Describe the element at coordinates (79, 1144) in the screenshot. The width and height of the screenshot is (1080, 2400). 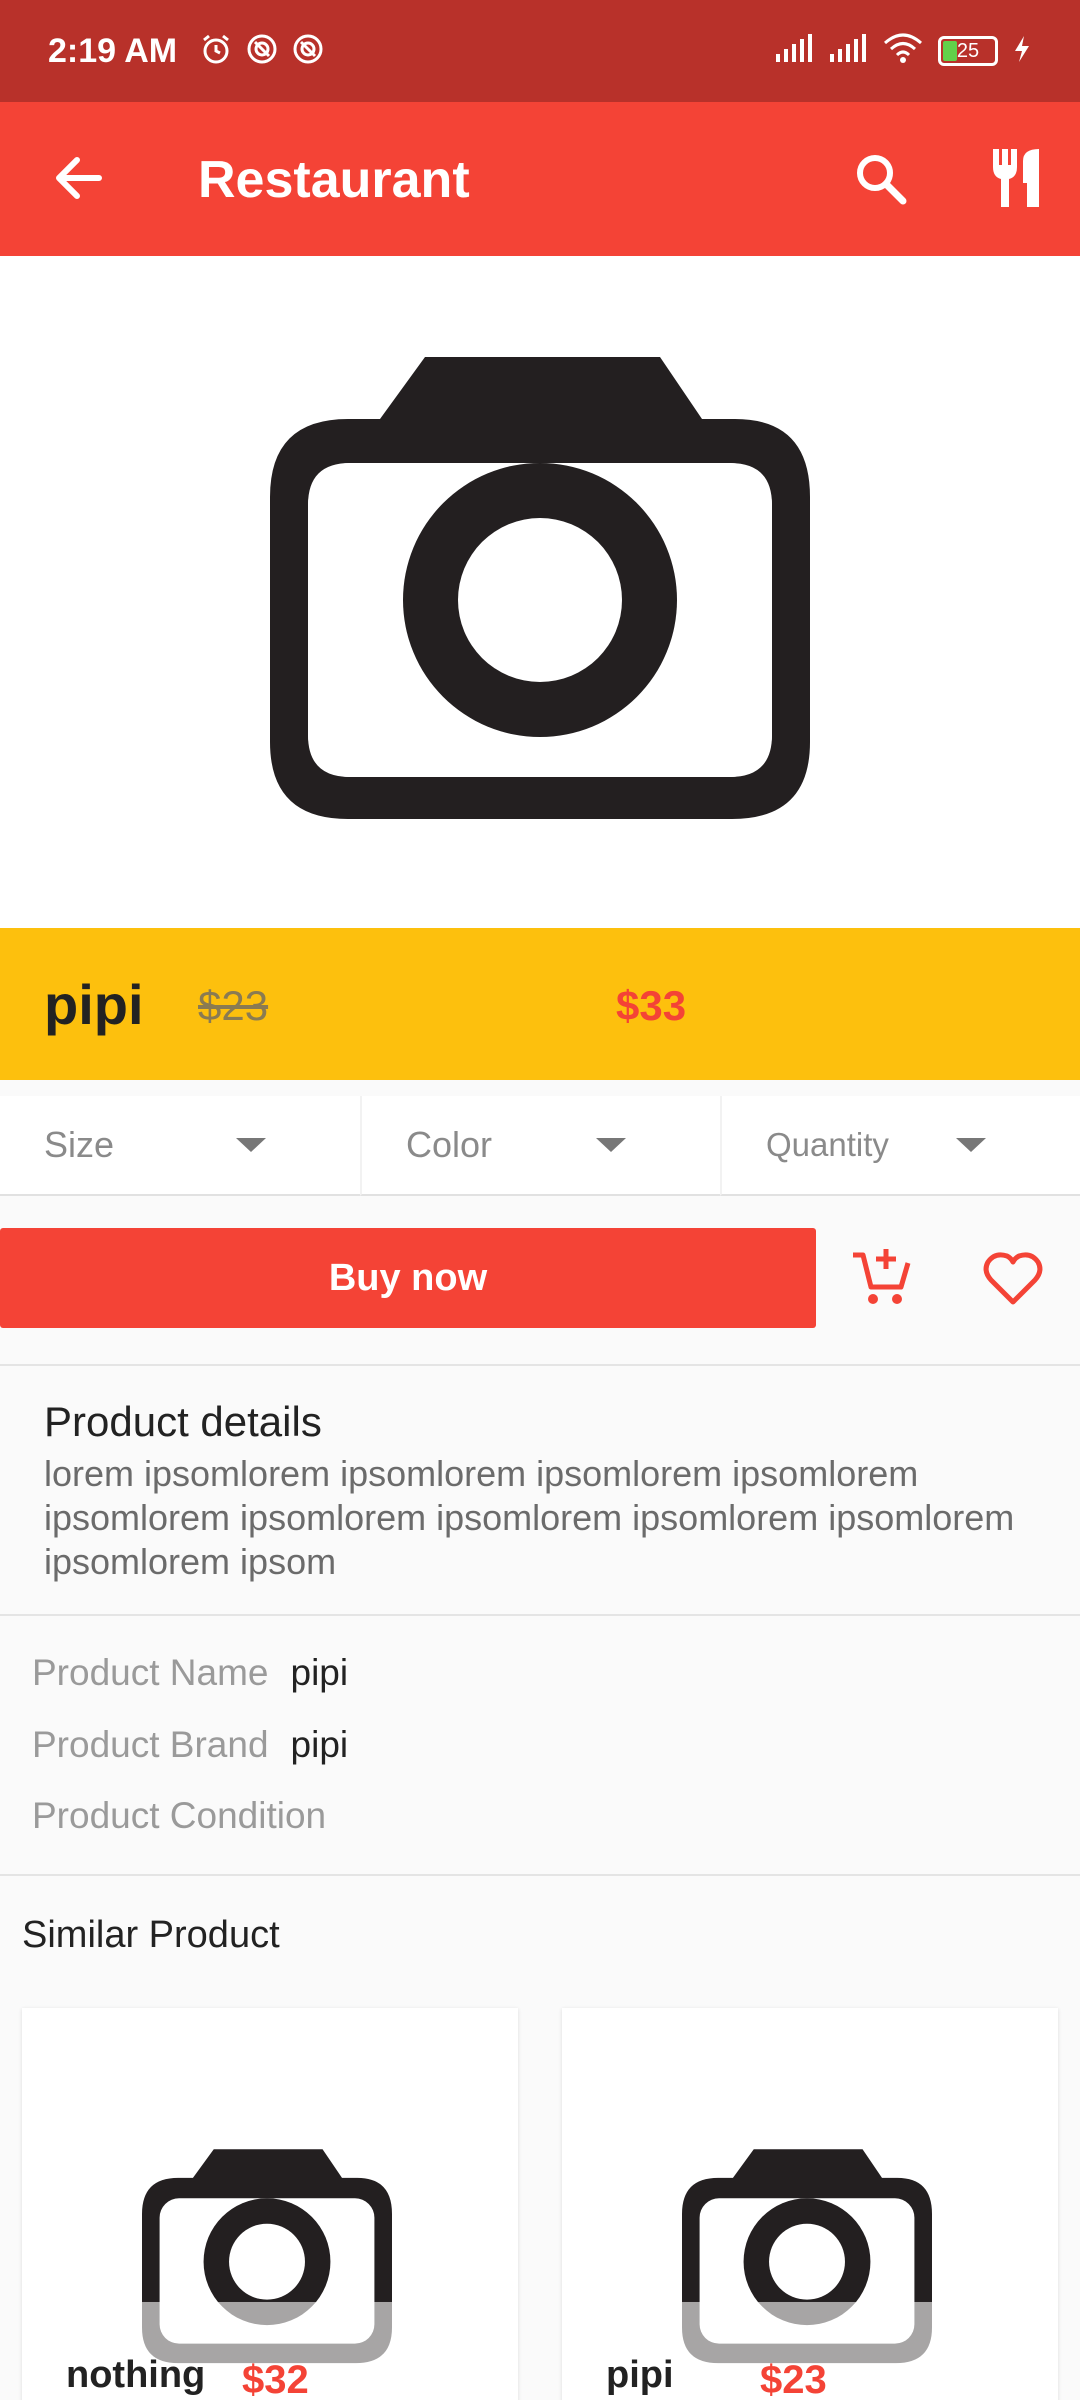
I see `size-label: Size` at that location.